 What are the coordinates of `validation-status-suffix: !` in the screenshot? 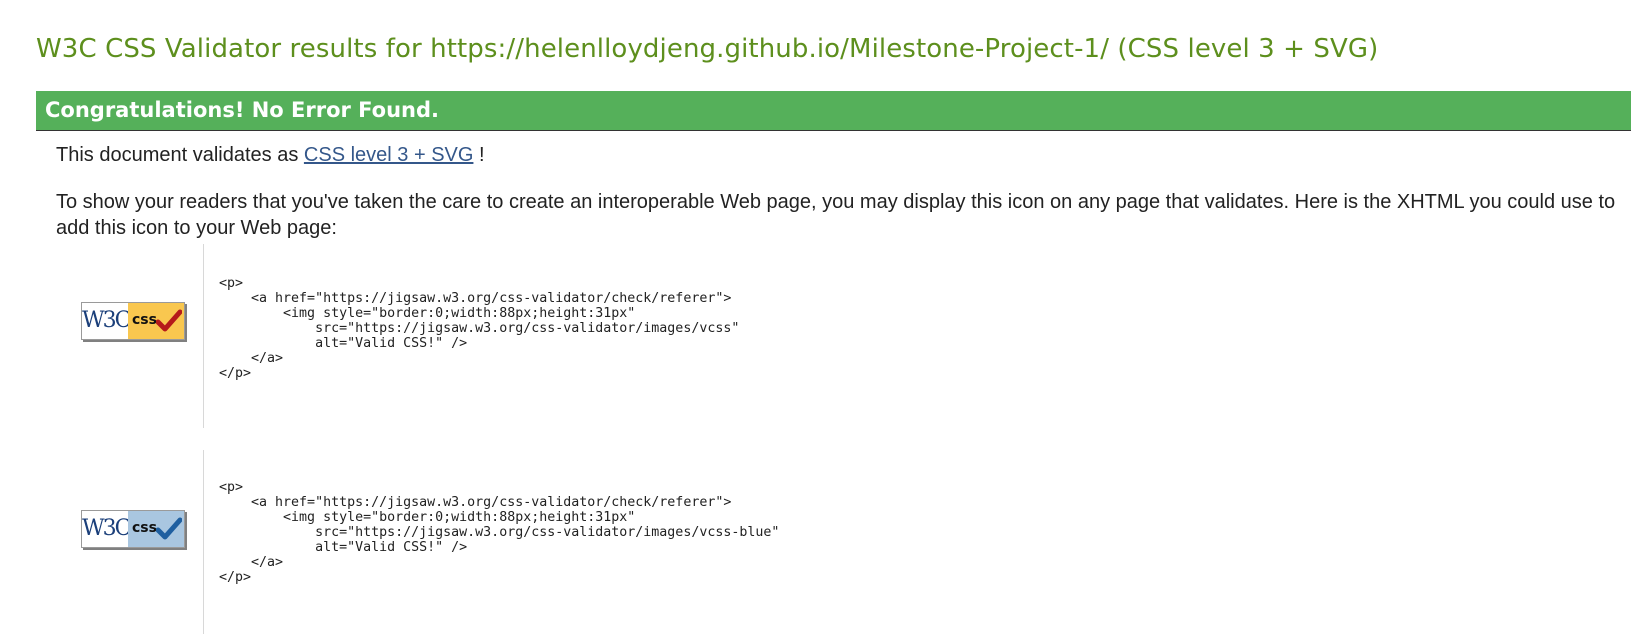 It's located at (482, 155).